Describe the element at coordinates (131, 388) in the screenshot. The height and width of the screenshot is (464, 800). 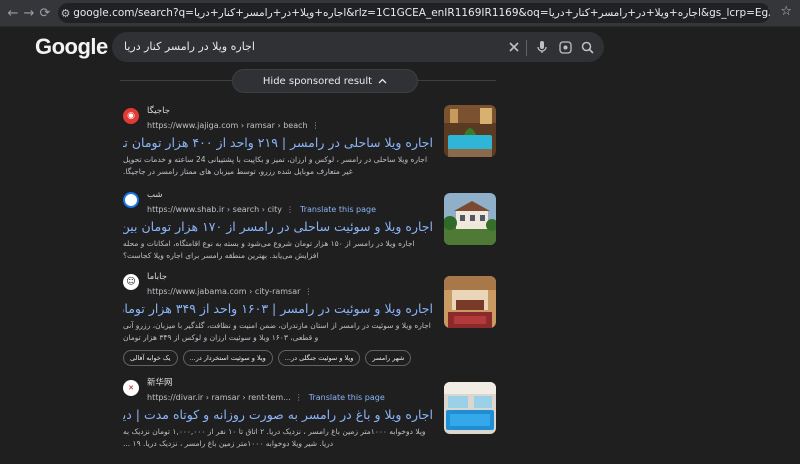
I see `divar-favicon-icon: ✕` at that location.